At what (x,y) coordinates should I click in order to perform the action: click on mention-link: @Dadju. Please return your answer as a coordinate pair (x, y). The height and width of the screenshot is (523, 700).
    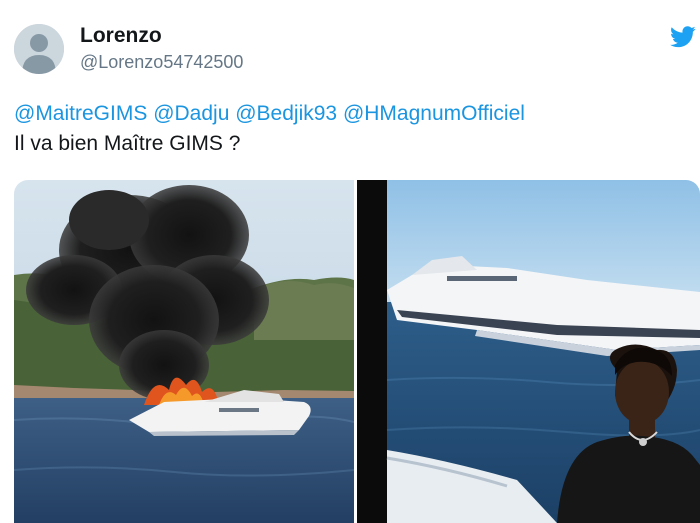
    Looking at the image, I should click on (191, 113).